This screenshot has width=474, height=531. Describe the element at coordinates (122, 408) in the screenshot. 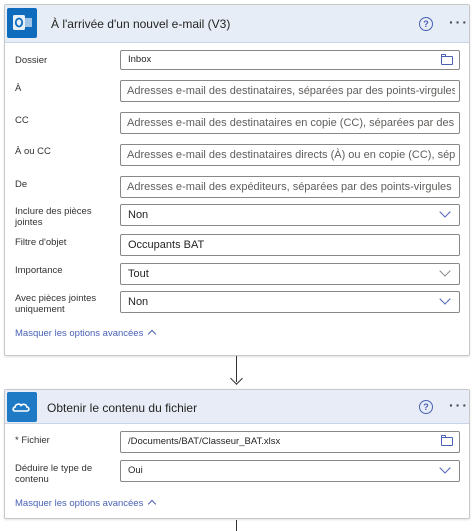

I see `action-title: Obtenir le contenu du fichier` at that location.